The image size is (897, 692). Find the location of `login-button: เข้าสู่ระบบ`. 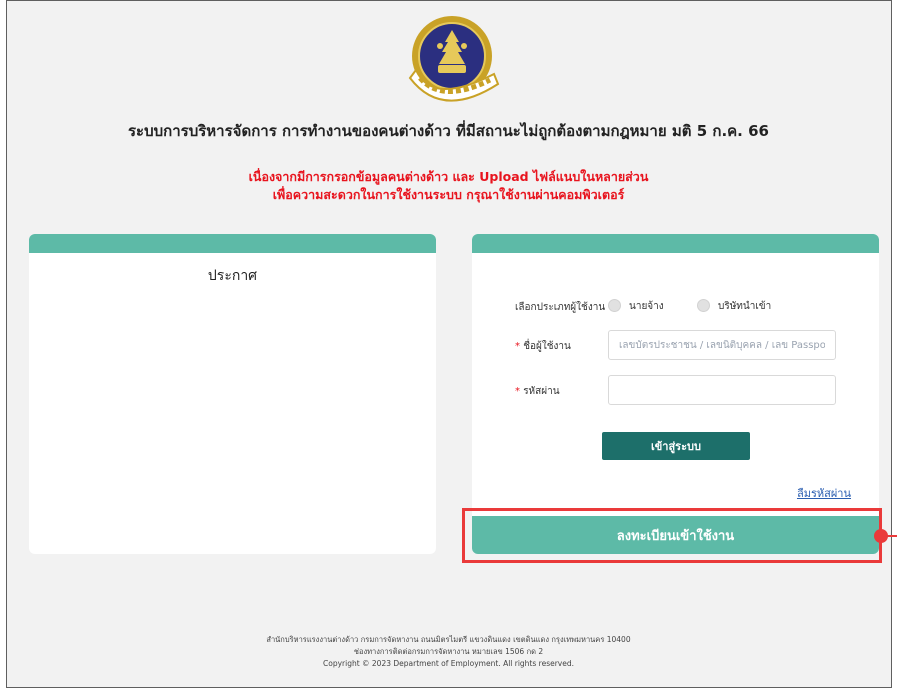

login-button: เข้าสู่ระบบ is located at coordinates (676, 446).